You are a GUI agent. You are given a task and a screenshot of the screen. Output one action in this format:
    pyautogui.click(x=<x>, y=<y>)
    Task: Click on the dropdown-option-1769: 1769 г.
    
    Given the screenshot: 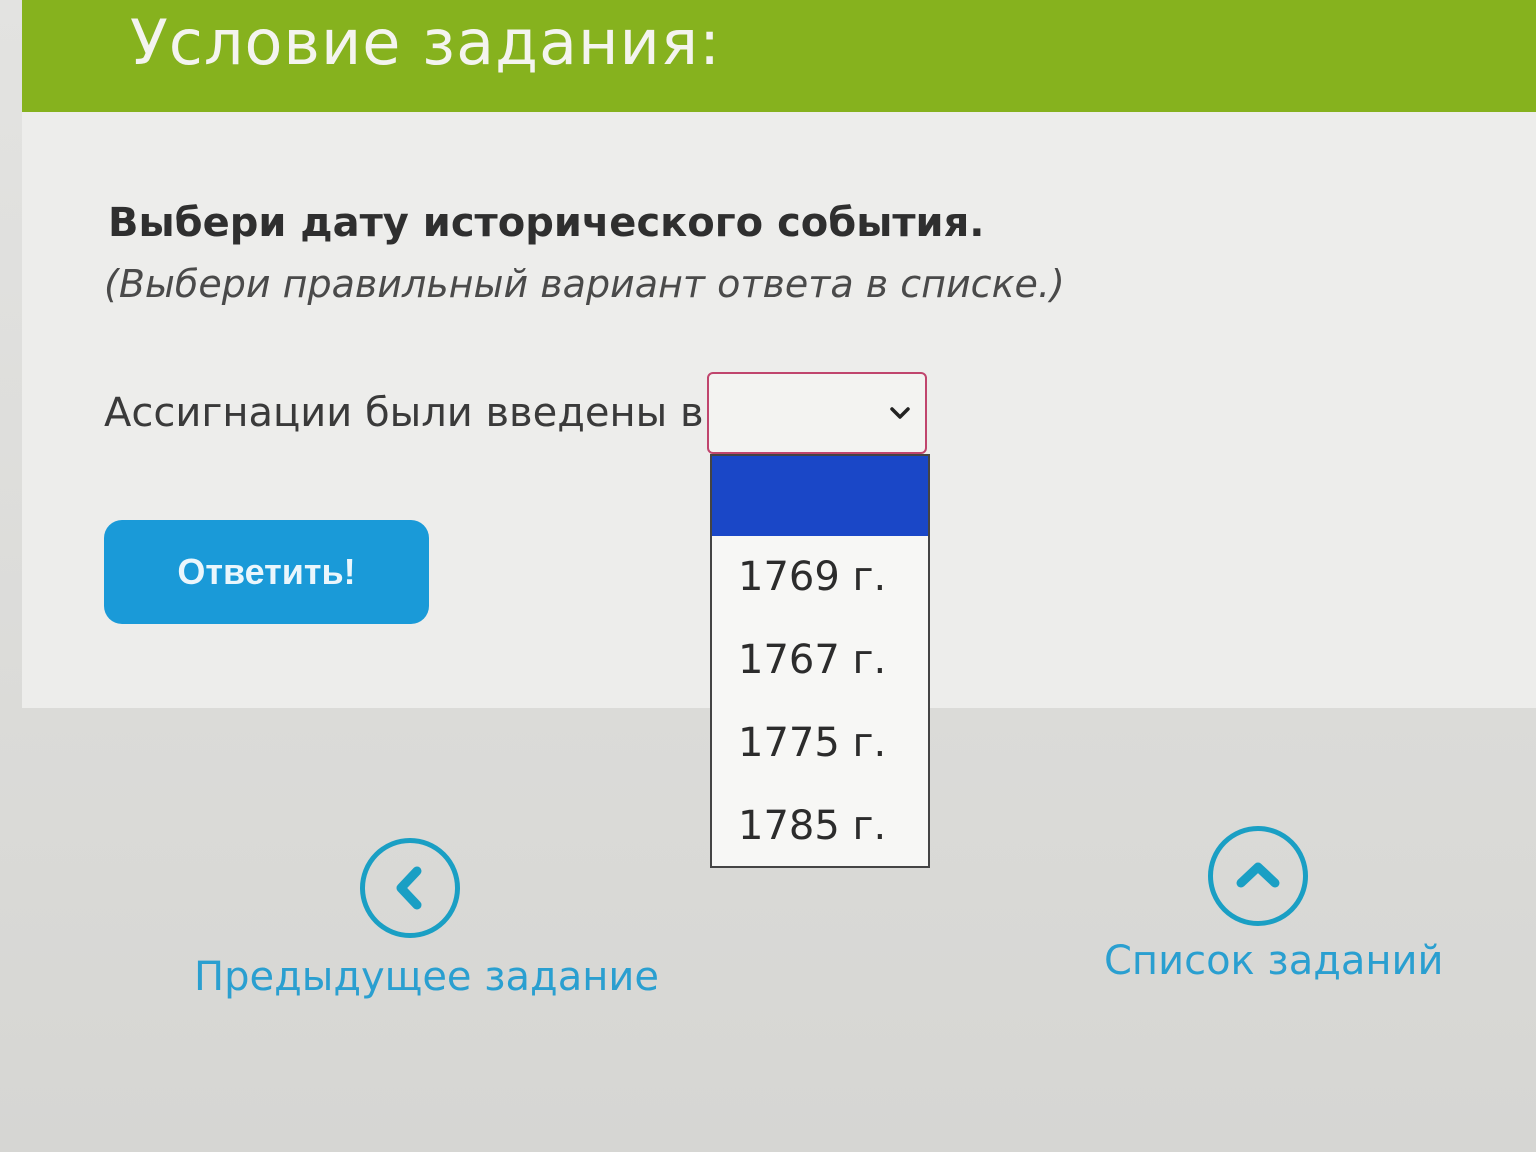 What is the action you would take?
    pyautogui.click(x=820, y=577)
    